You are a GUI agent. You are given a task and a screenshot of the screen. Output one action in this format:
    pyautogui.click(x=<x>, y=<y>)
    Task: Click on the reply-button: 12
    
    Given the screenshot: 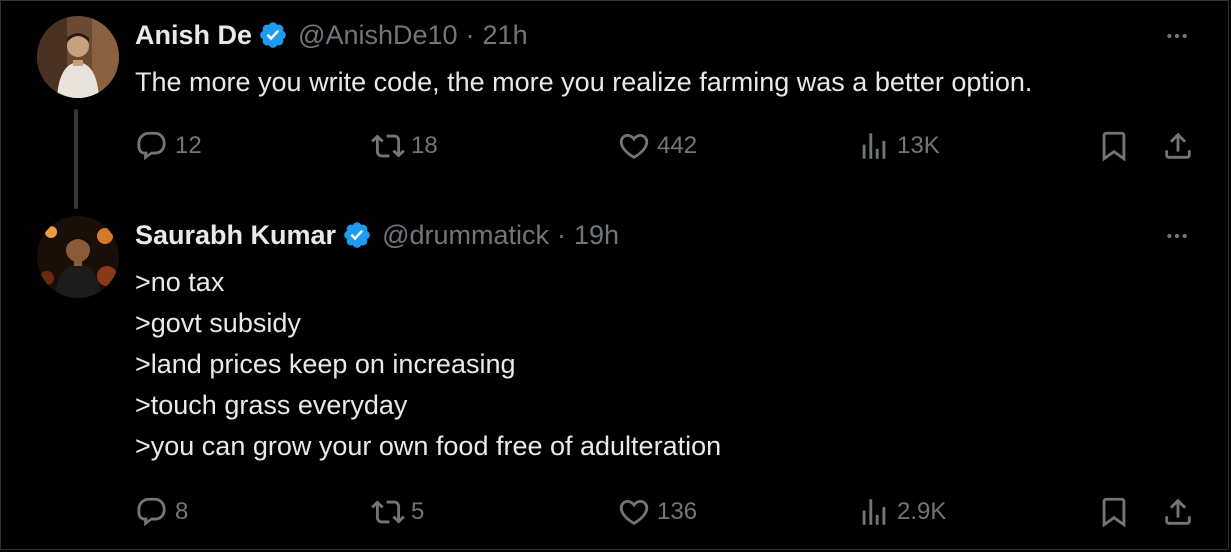 What is the action you would take?
    pyautogui.click(x=168, y=146)
    